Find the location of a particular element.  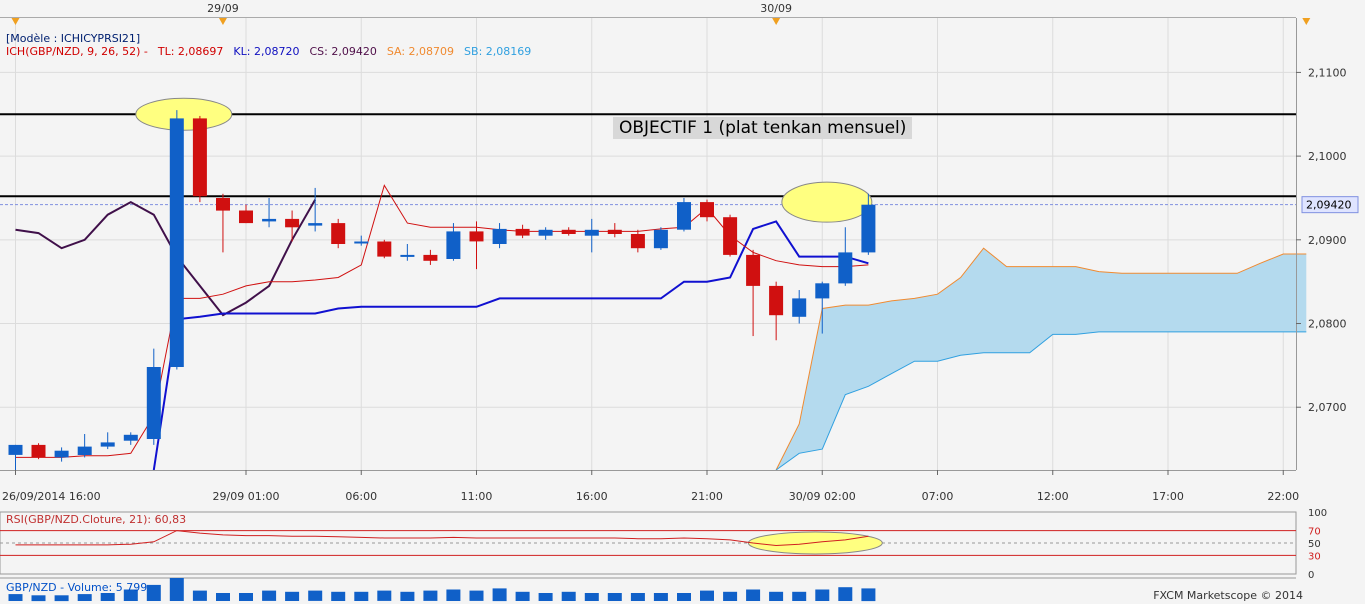

date-marker-label: 29/09 is located at coordinates (223, 8).